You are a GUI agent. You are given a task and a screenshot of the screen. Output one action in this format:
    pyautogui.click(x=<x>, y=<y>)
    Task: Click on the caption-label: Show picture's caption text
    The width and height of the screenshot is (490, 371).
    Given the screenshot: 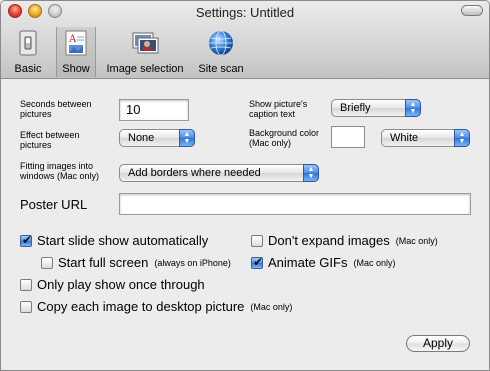 What is the action you would take?
    pyautogui.click(x=278, y=109)
    